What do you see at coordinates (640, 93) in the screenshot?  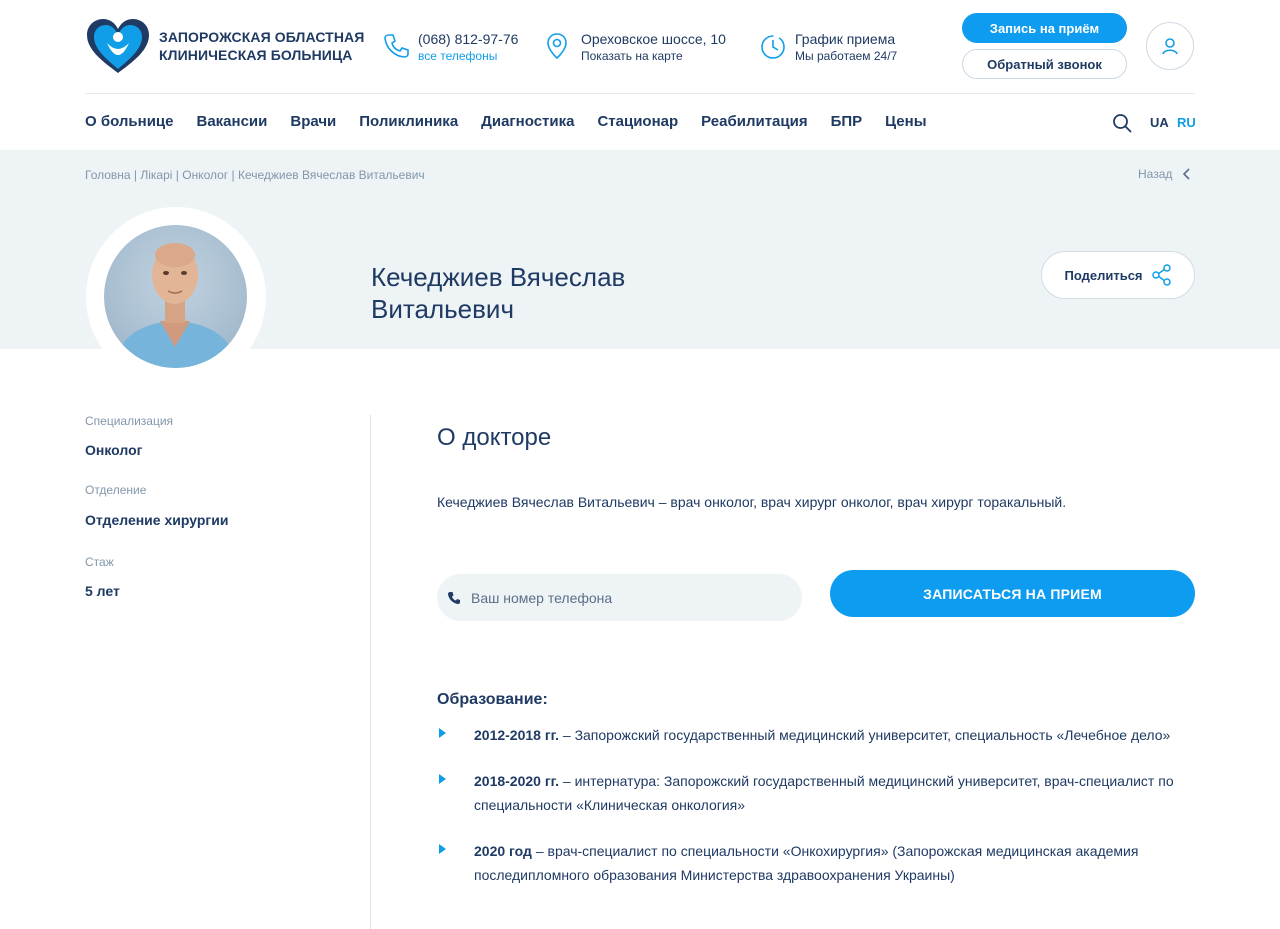 I see `header-divider` at bounding box center [640, 93].